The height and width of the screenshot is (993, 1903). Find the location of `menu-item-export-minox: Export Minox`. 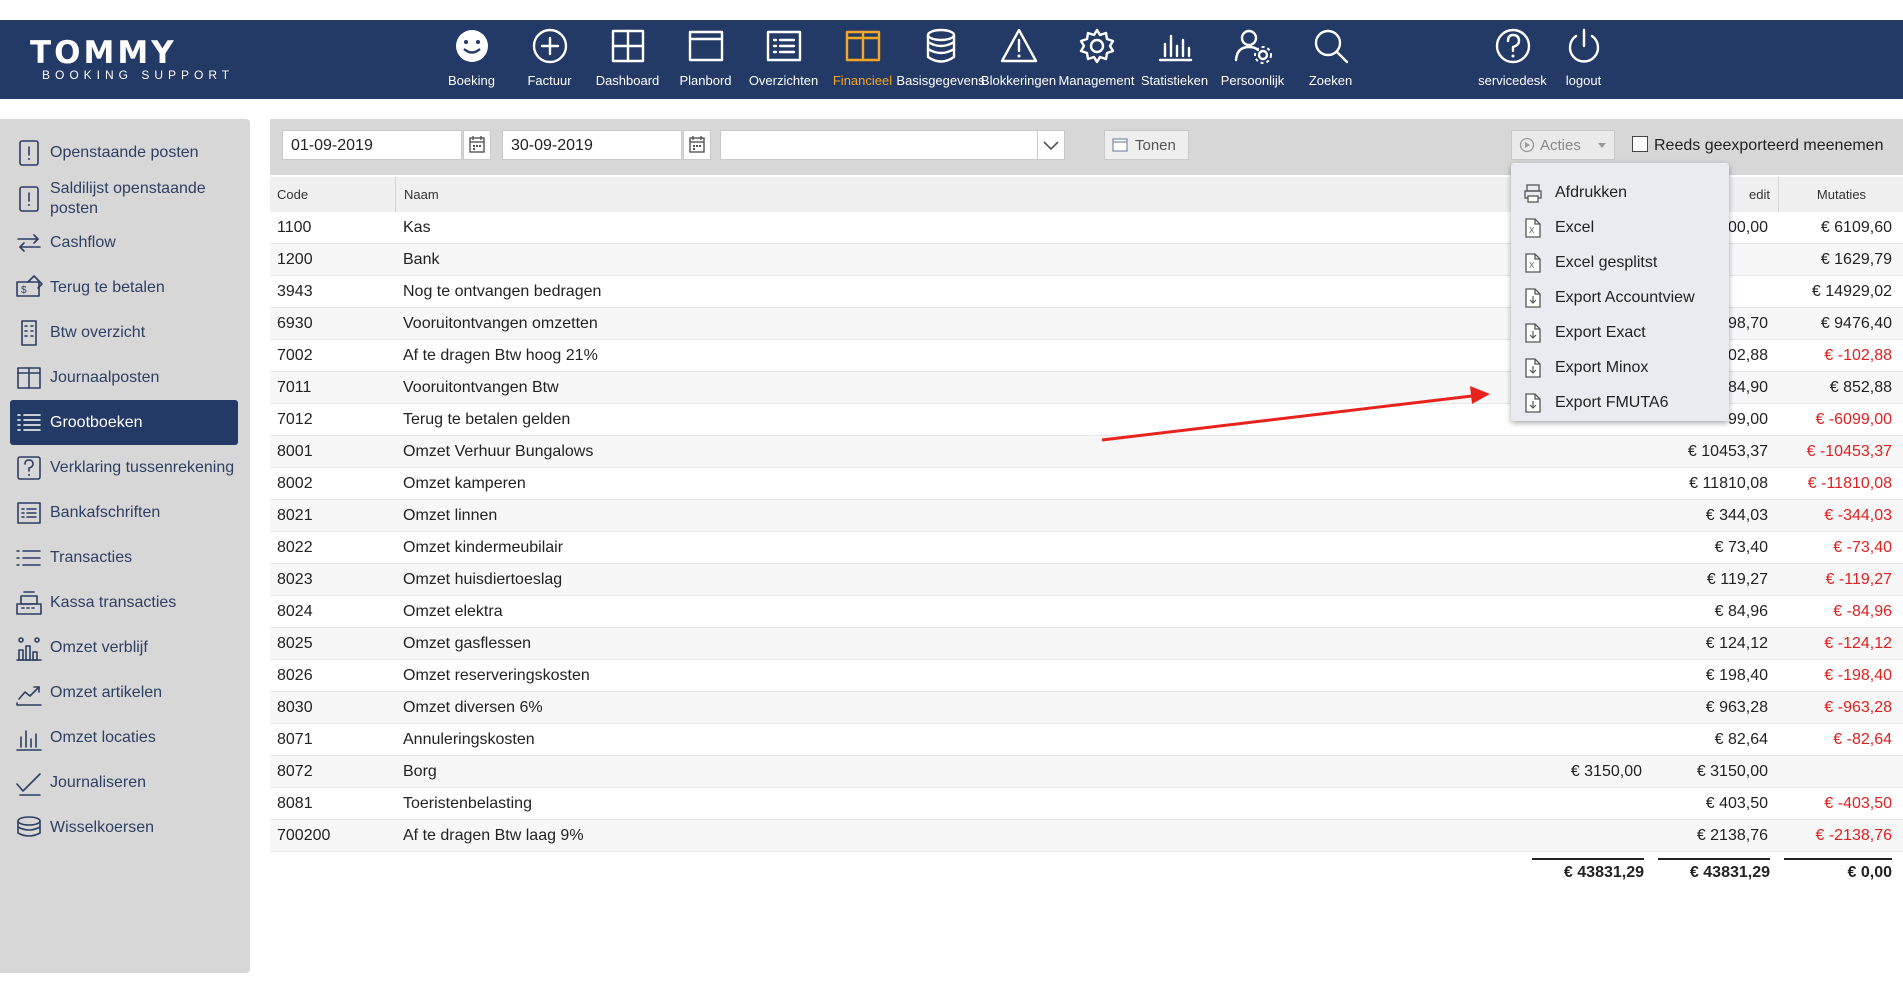

menu-item-export-minox: Export Minox is located at coordinates (1620, 367).